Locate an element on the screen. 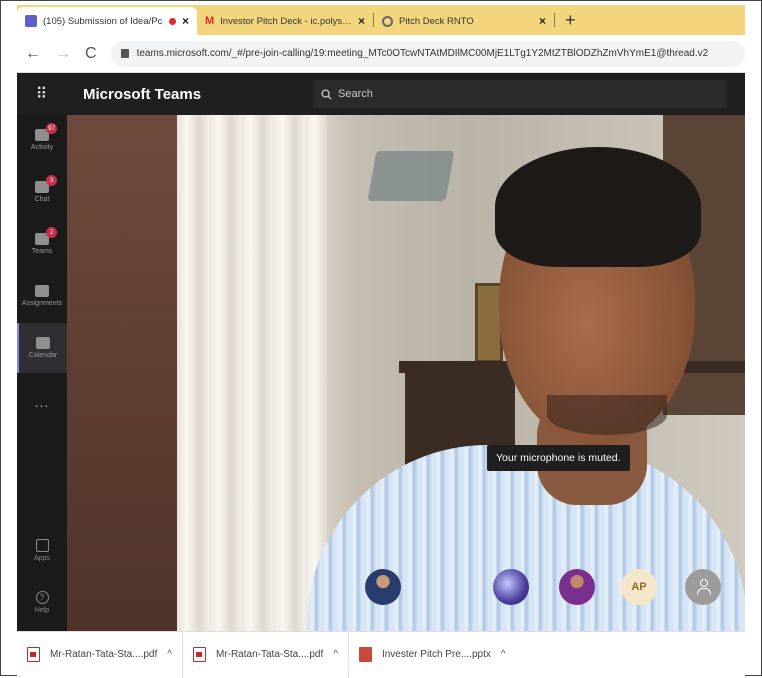 This screenshot has width=762, height=678. participant-strip: AP is located at coordinates (543, 589).